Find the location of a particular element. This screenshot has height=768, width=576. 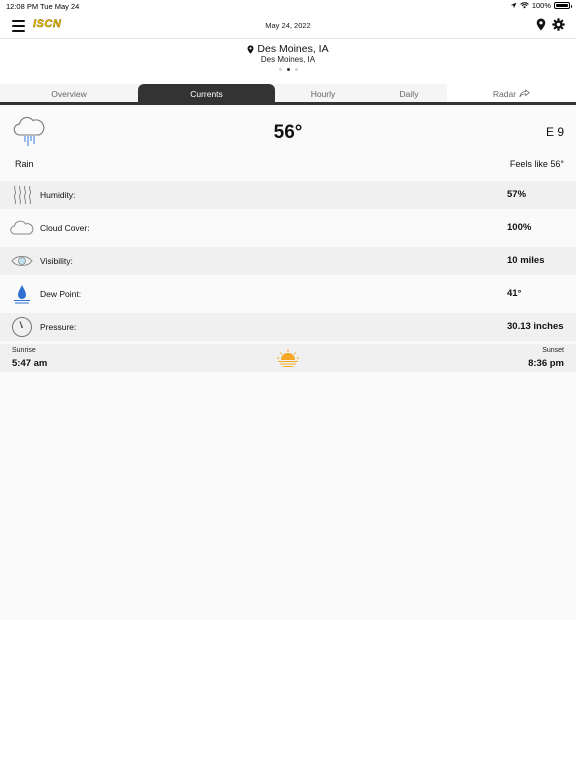

wind-value: E 9 is located at coordinates (554, 132).